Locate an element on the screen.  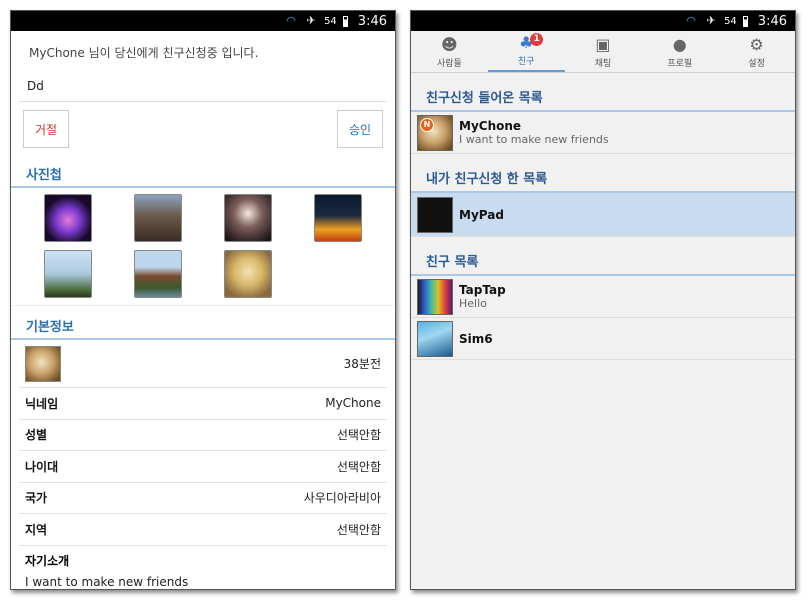
friend-name: Sim6 is located at coordinates (476, 338).